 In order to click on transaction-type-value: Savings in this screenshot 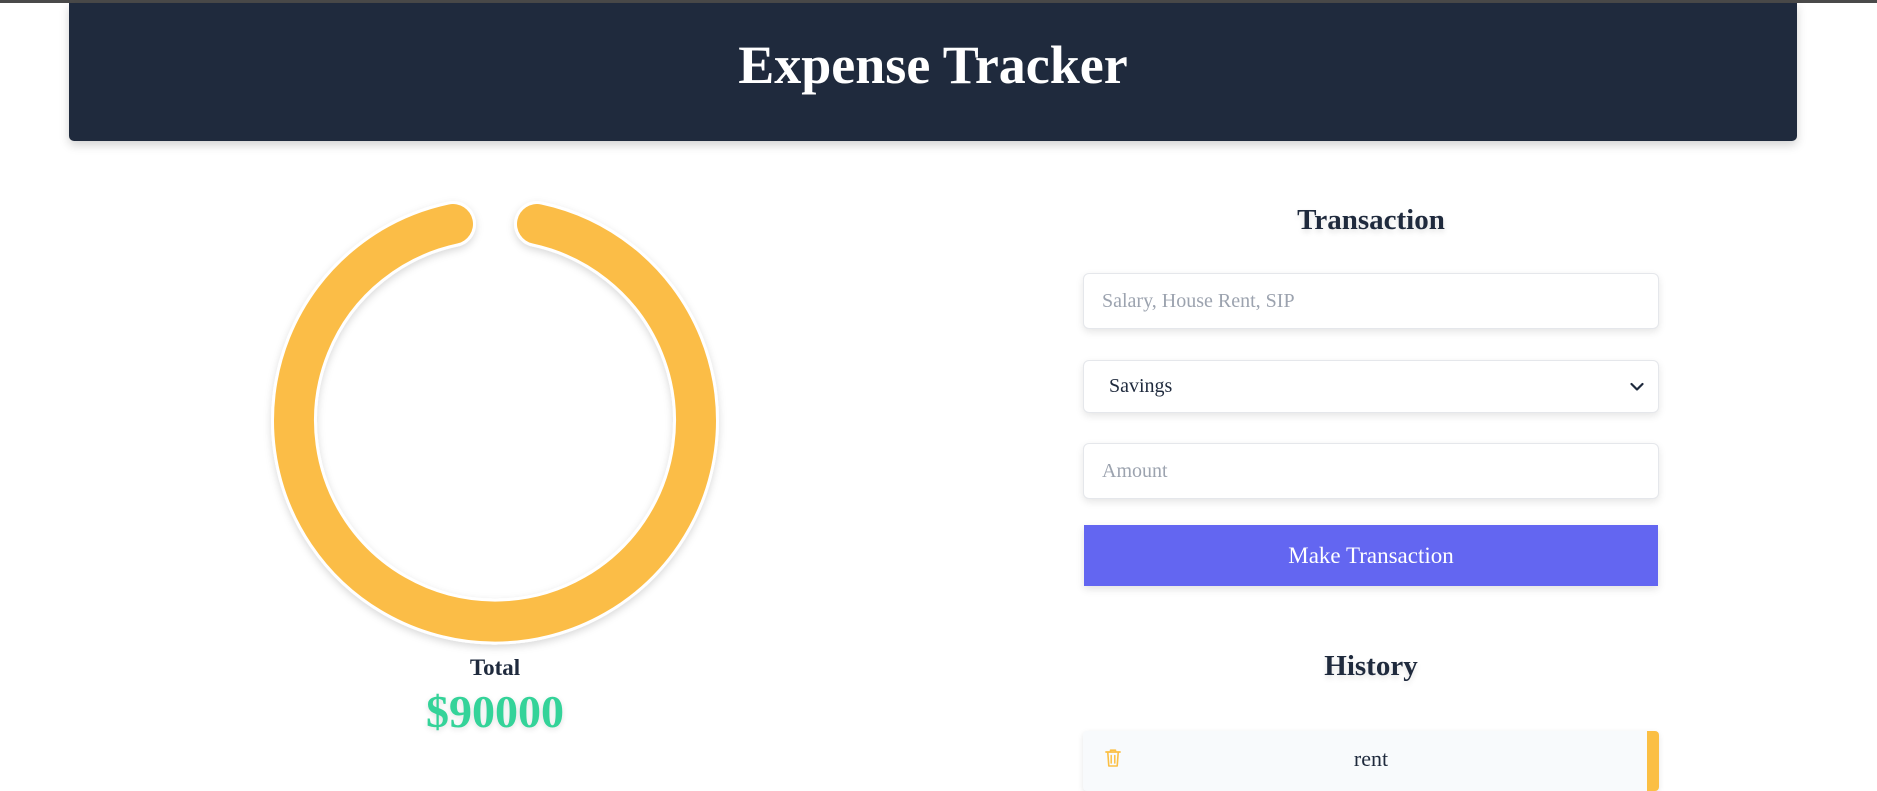, I will do `click(1141, 386)`.